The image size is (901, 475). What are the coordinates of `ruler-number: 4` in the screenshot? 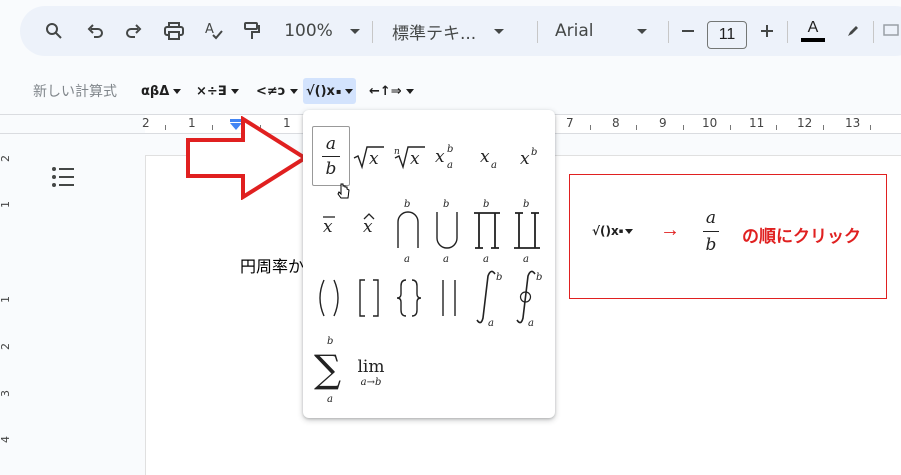 It's located at (6, 439).